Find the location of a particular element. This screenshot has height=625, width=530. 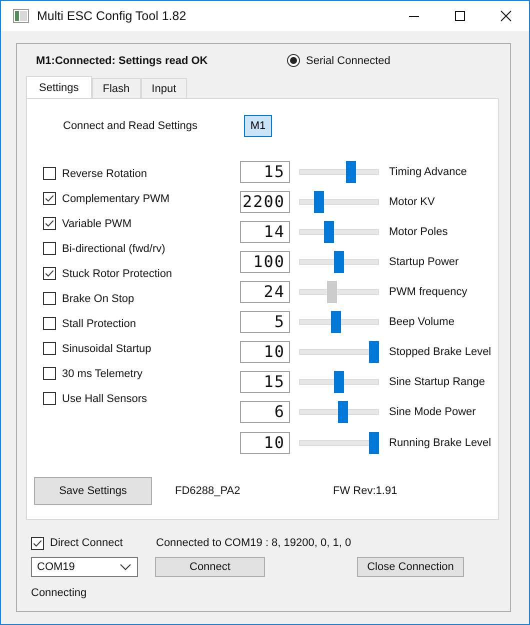

connect-button: Connect is located at coordinates (210, 567).